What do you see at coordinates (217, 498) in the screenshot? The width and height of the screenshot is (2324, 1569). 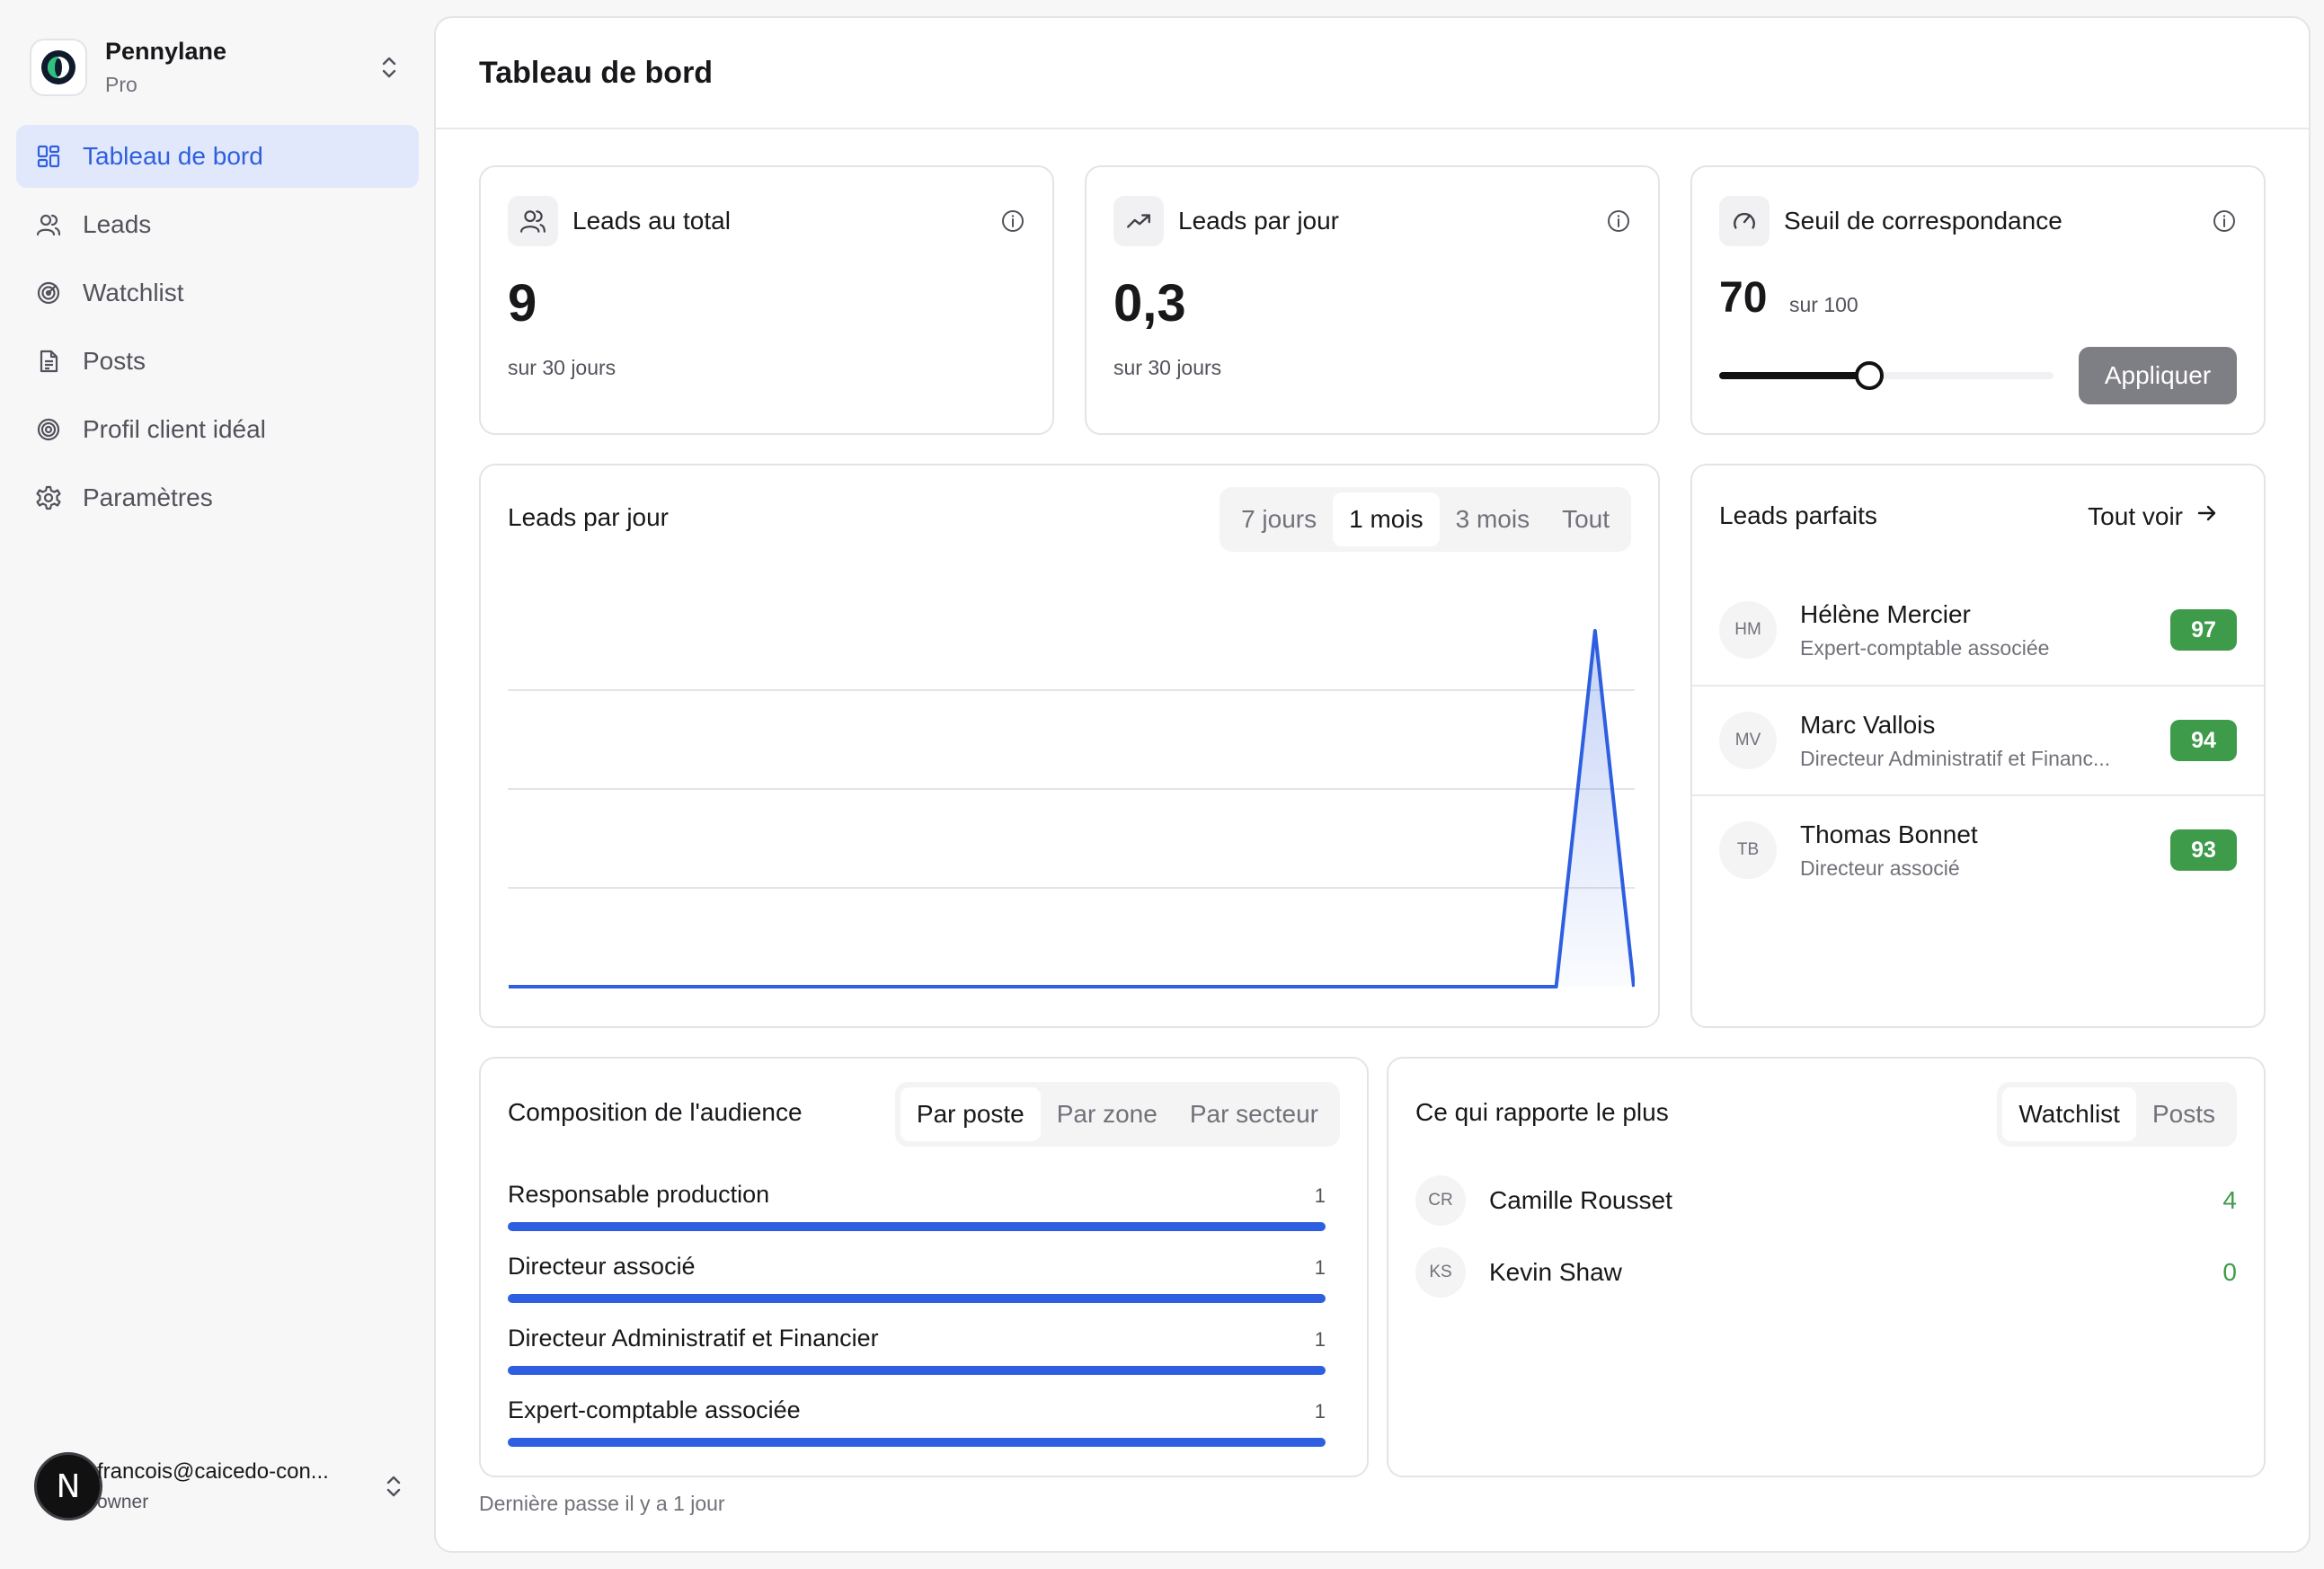 I see `sidebar-item-settings: Paramètres` at bounding box center [217, 498].